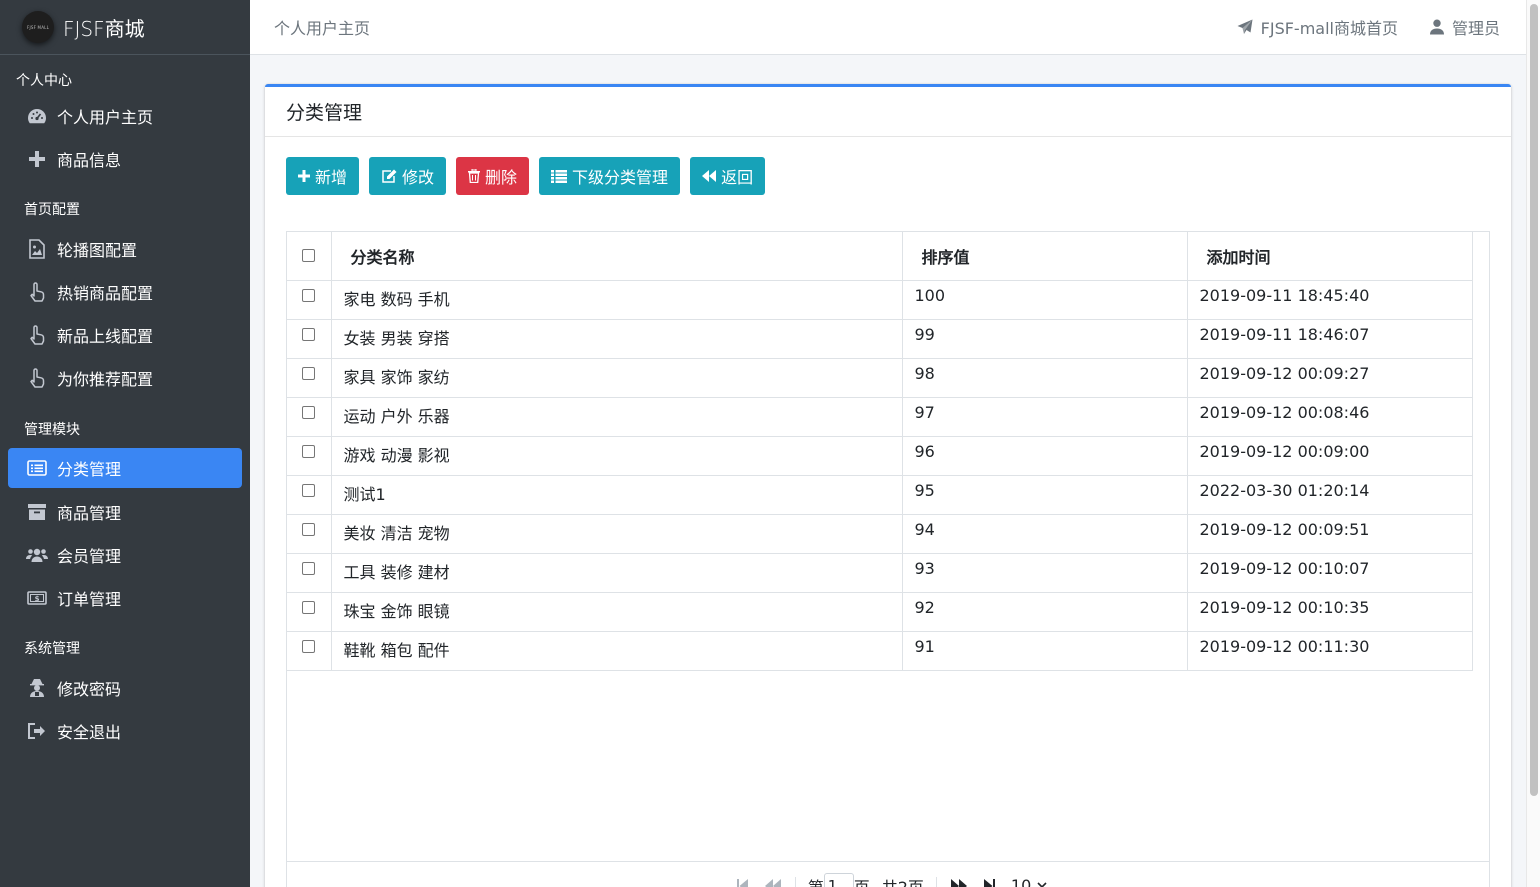 The height and width of the screenshot is (887, 1540). I want to click on cell-sort: 92, so click(1045, 612).